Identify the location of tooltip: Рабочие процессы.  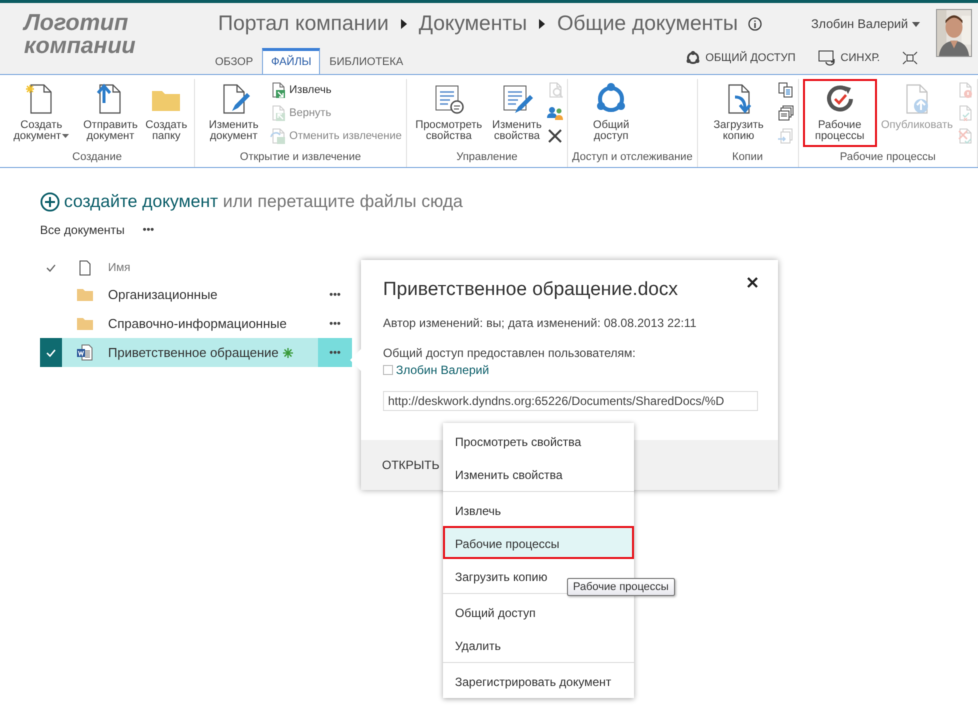
(621, 587).